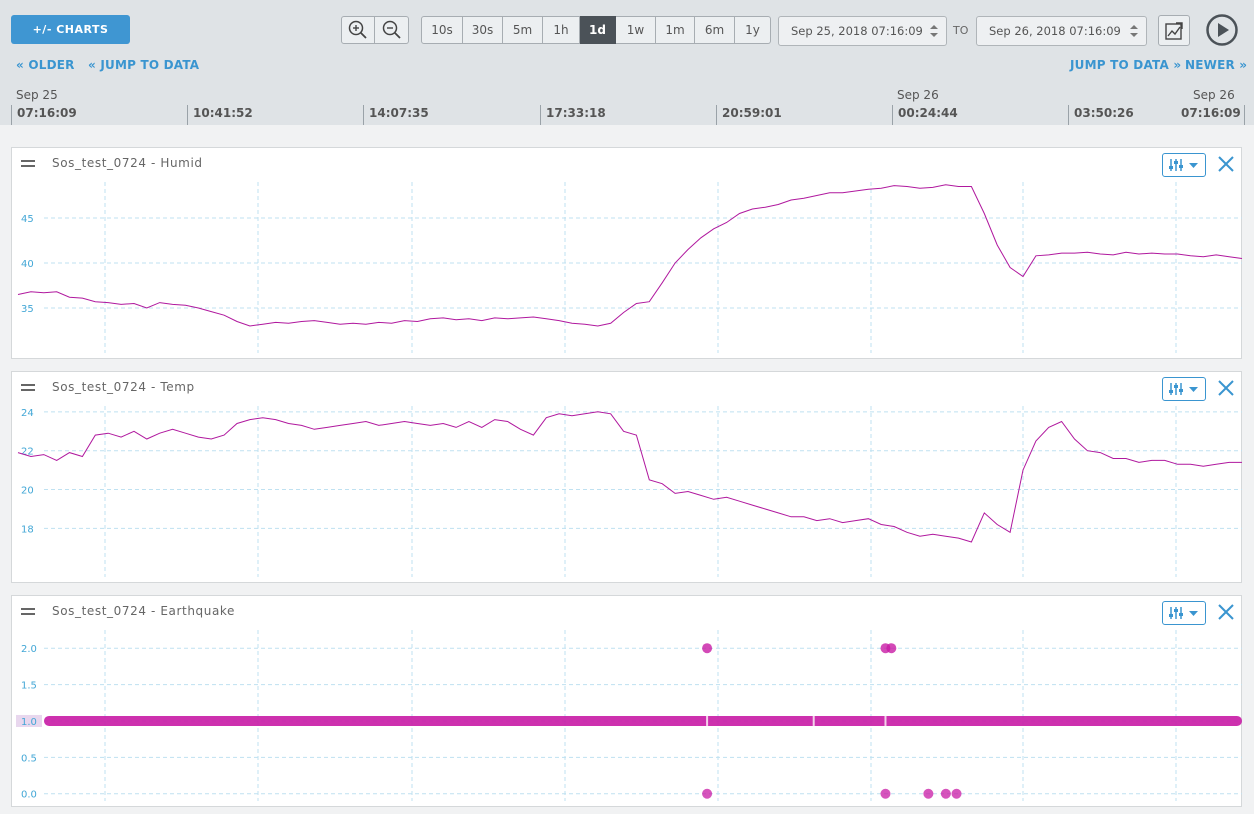  I want to click on zoom-controls, so click(375, 30).